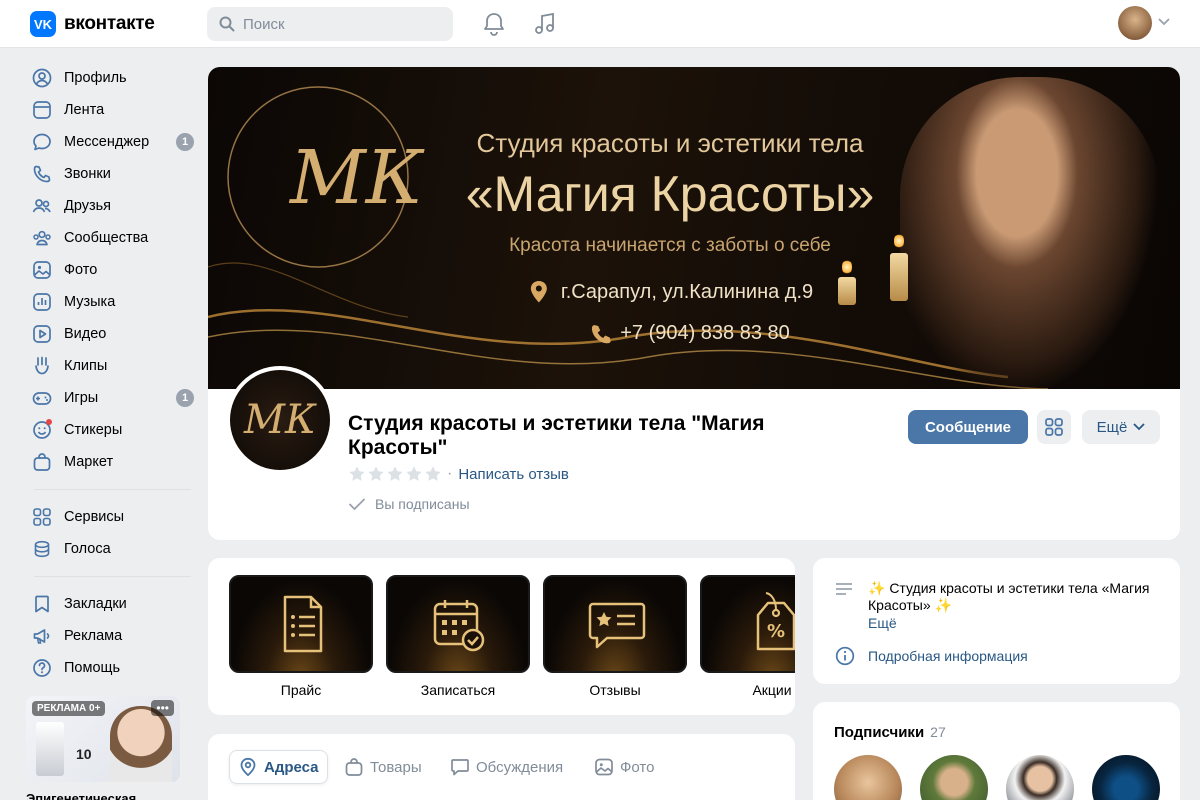  I want to click on sidebar-item-label: Маркет, so click(89, 462).